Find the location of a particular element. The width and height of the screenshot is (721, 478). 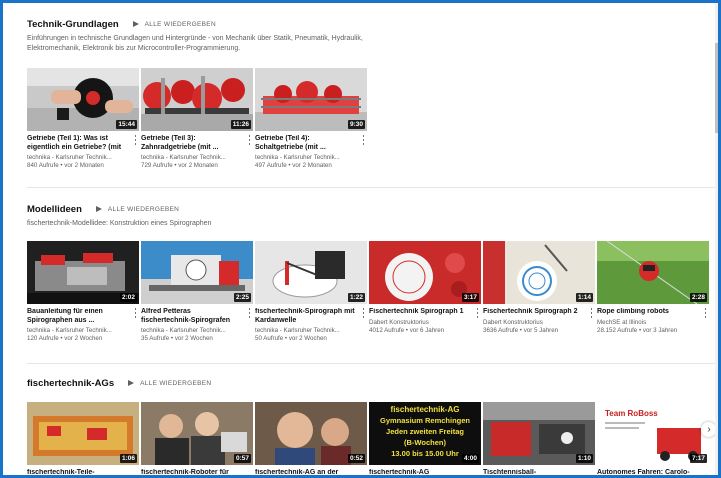

video-thumbnail: 1:14 is located at coordinates (539, 272).